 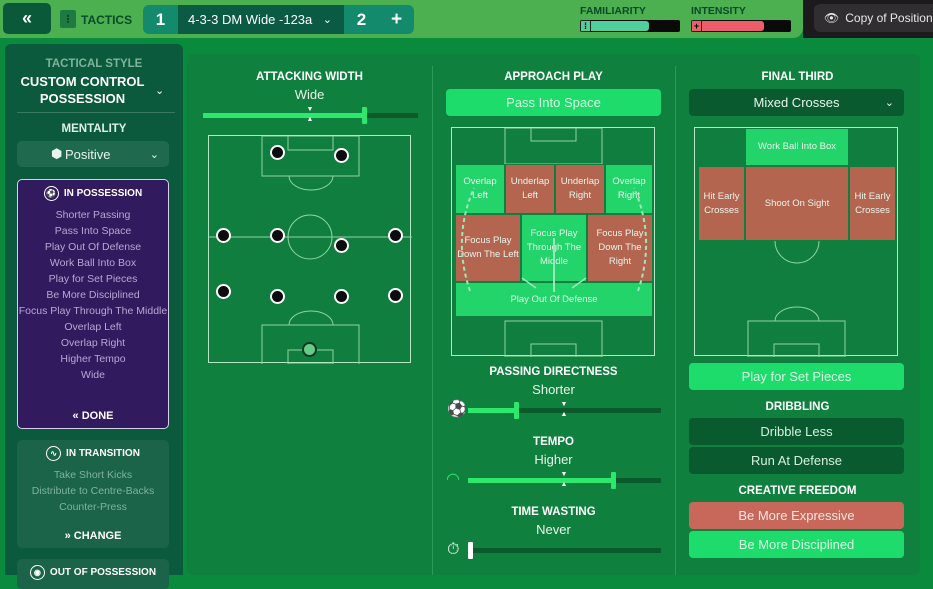 What do you see at coordinates (620, 248) in the screenshot?
I see `zone-focus-right: Focus Play Down The Right` at bounding box center [620, 248].